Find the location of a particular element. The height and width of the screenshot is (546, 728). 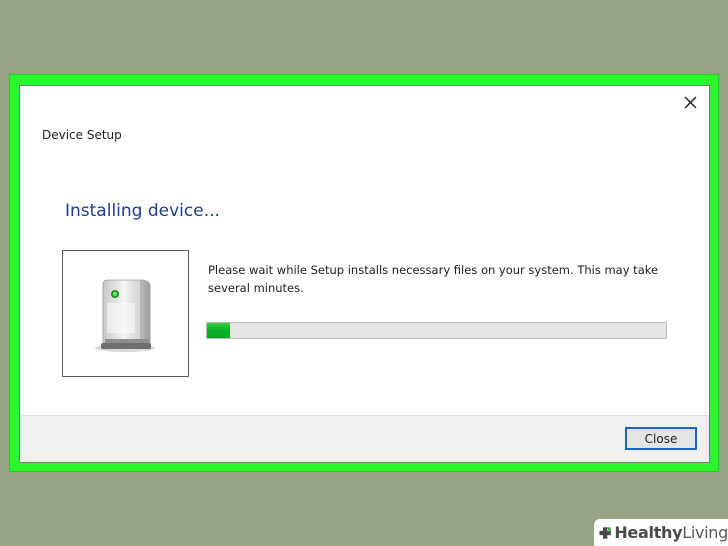

watermark: HealthyLiving is located at coordinates (661, 532).